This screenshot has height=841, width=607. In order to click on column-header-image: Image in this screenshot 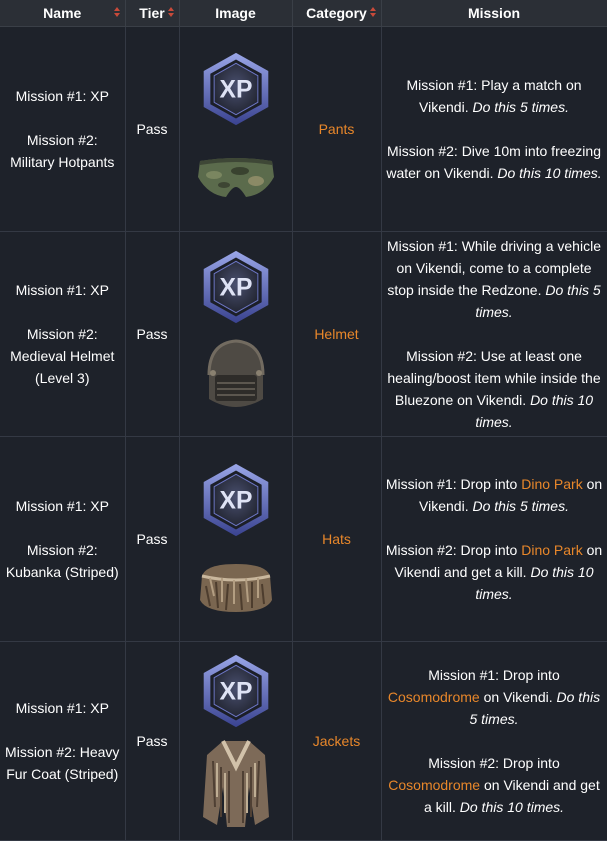, I will do `click(236, 13)`.